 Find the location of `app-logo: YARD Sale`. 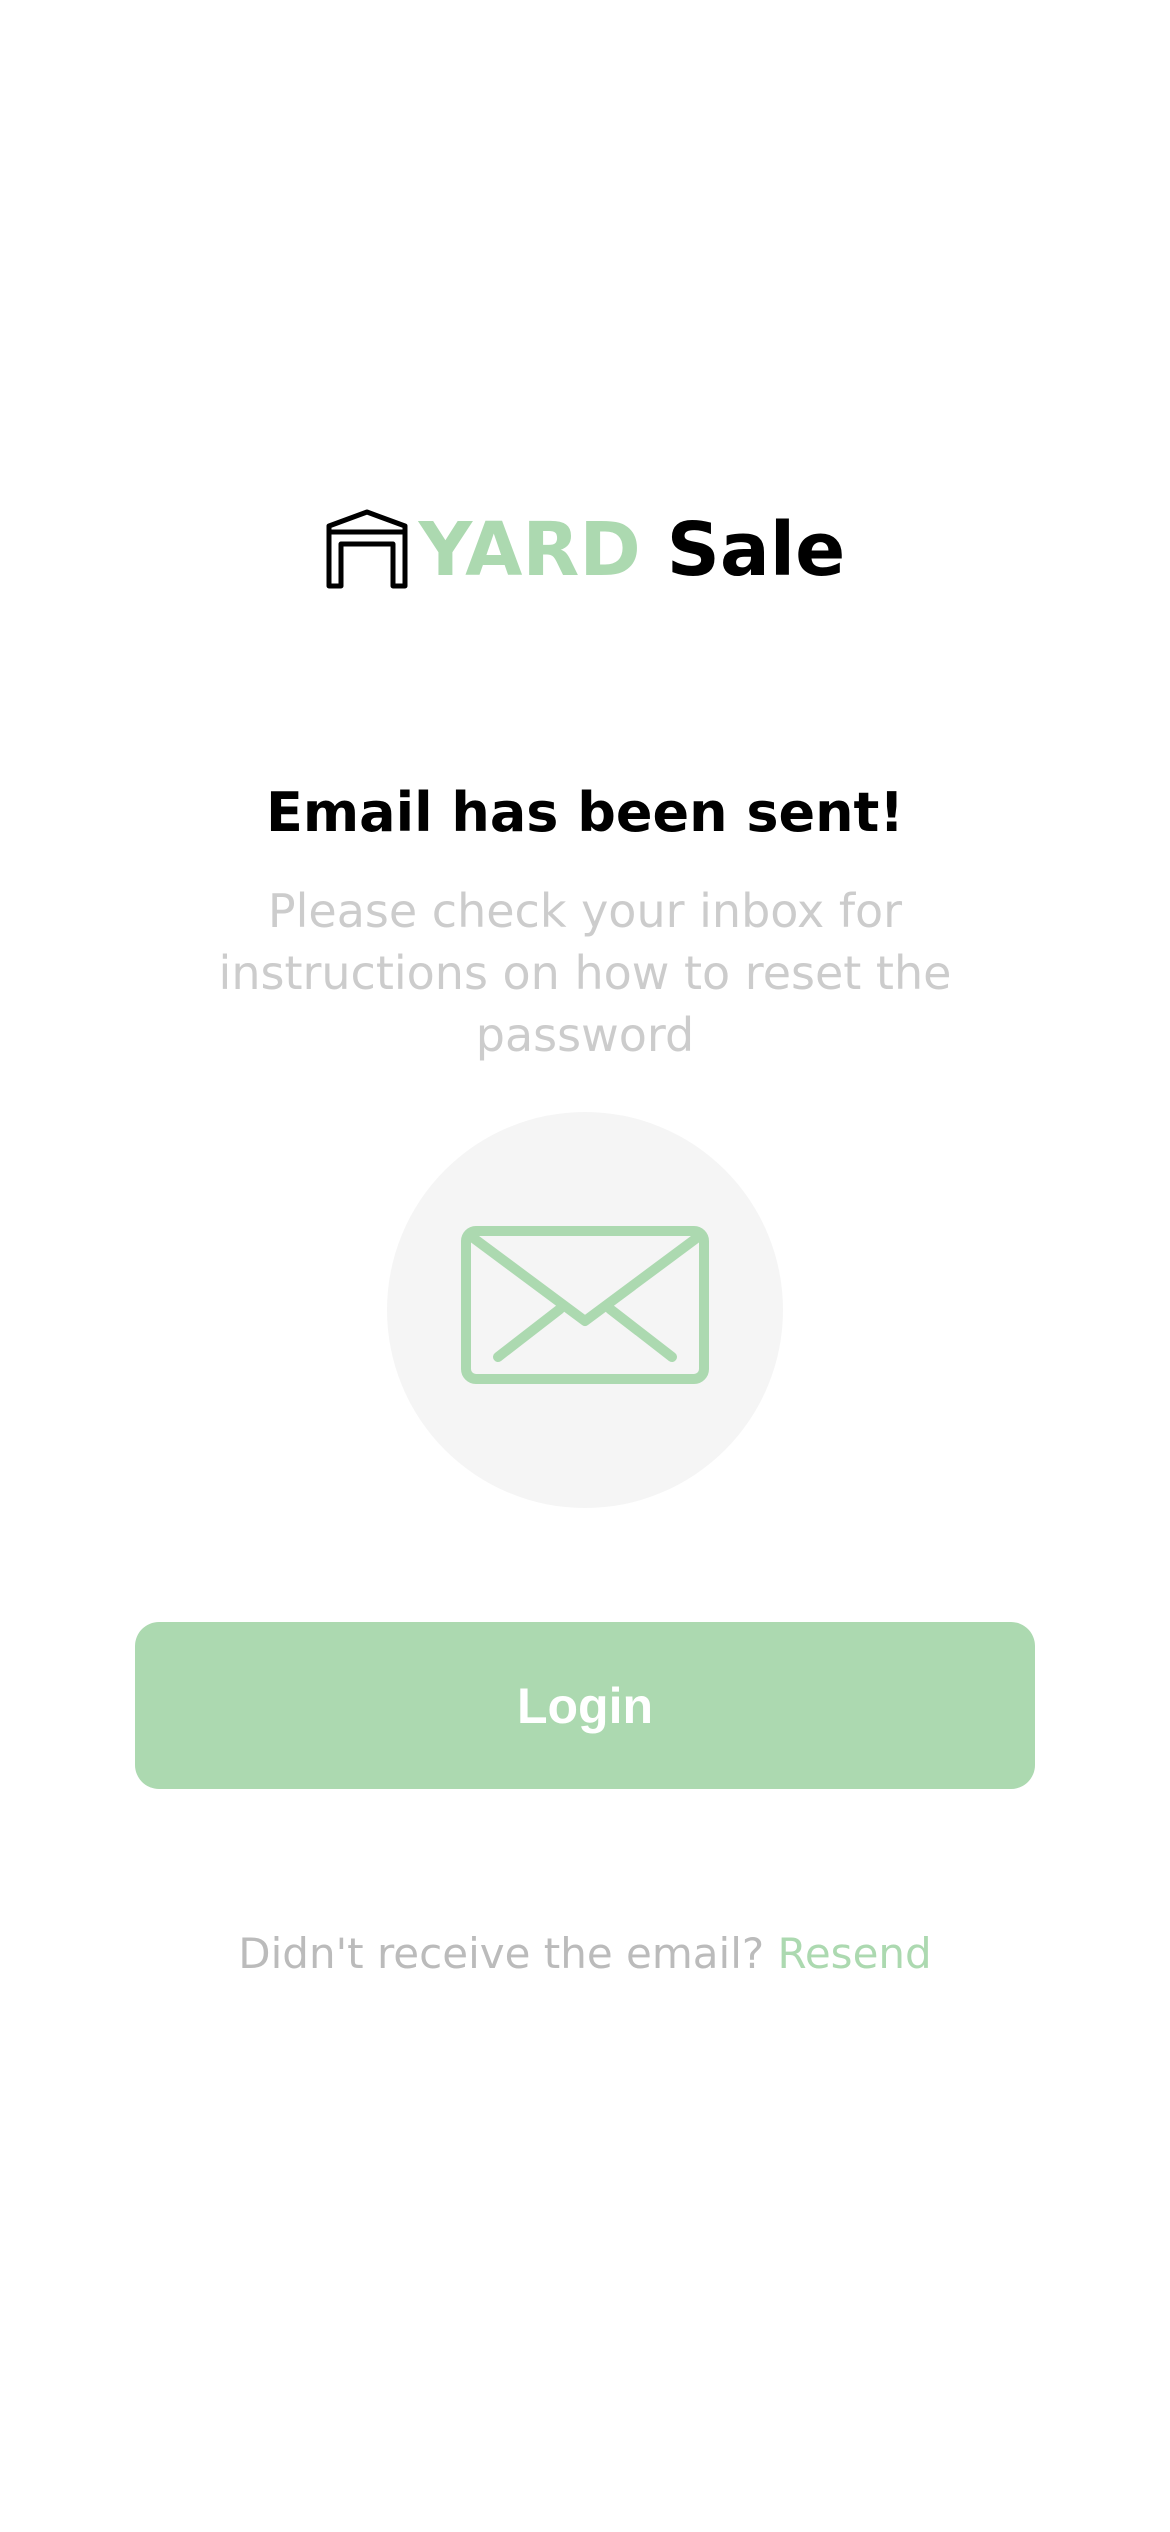

app-logo: YARD Sale is located at coordinates (585, 550).